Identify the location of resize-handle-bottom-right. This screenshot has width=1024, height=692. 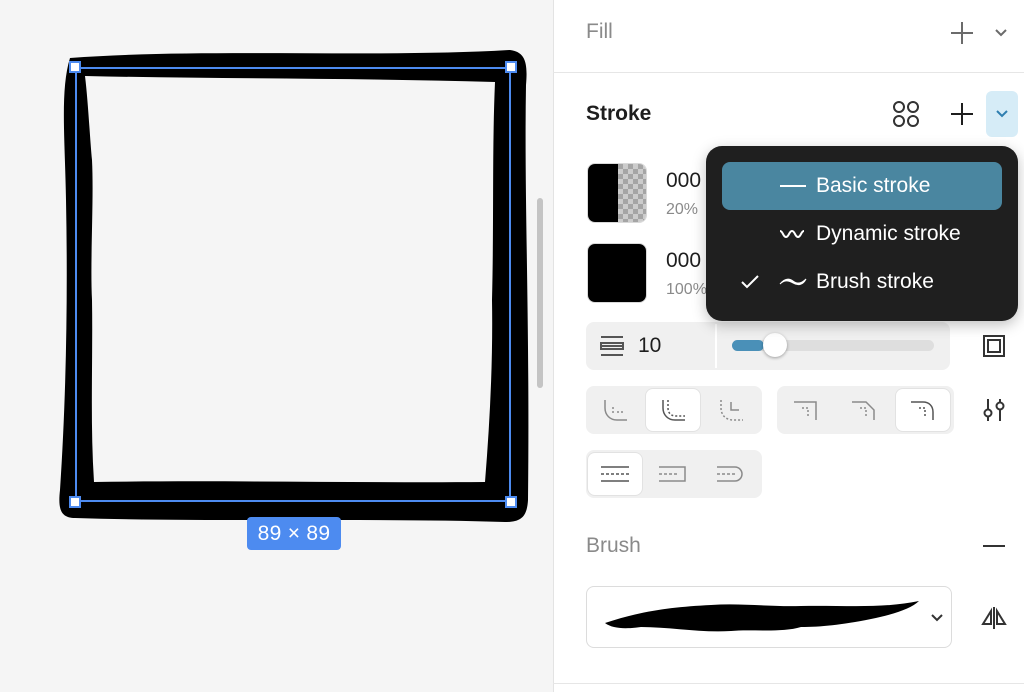
(511, 502).